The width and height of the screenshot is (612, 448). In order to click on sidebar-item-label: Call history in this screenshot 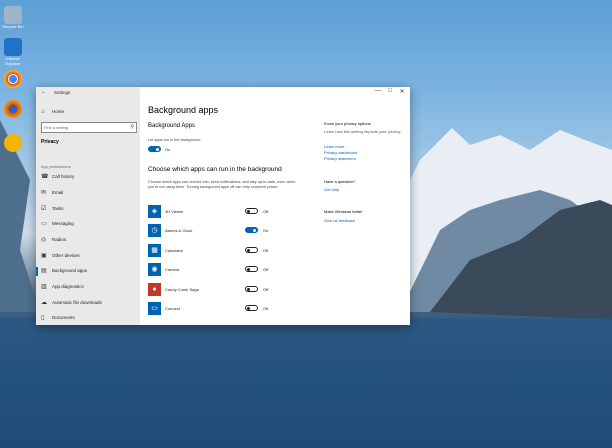, I will do `click(63, 176)`.